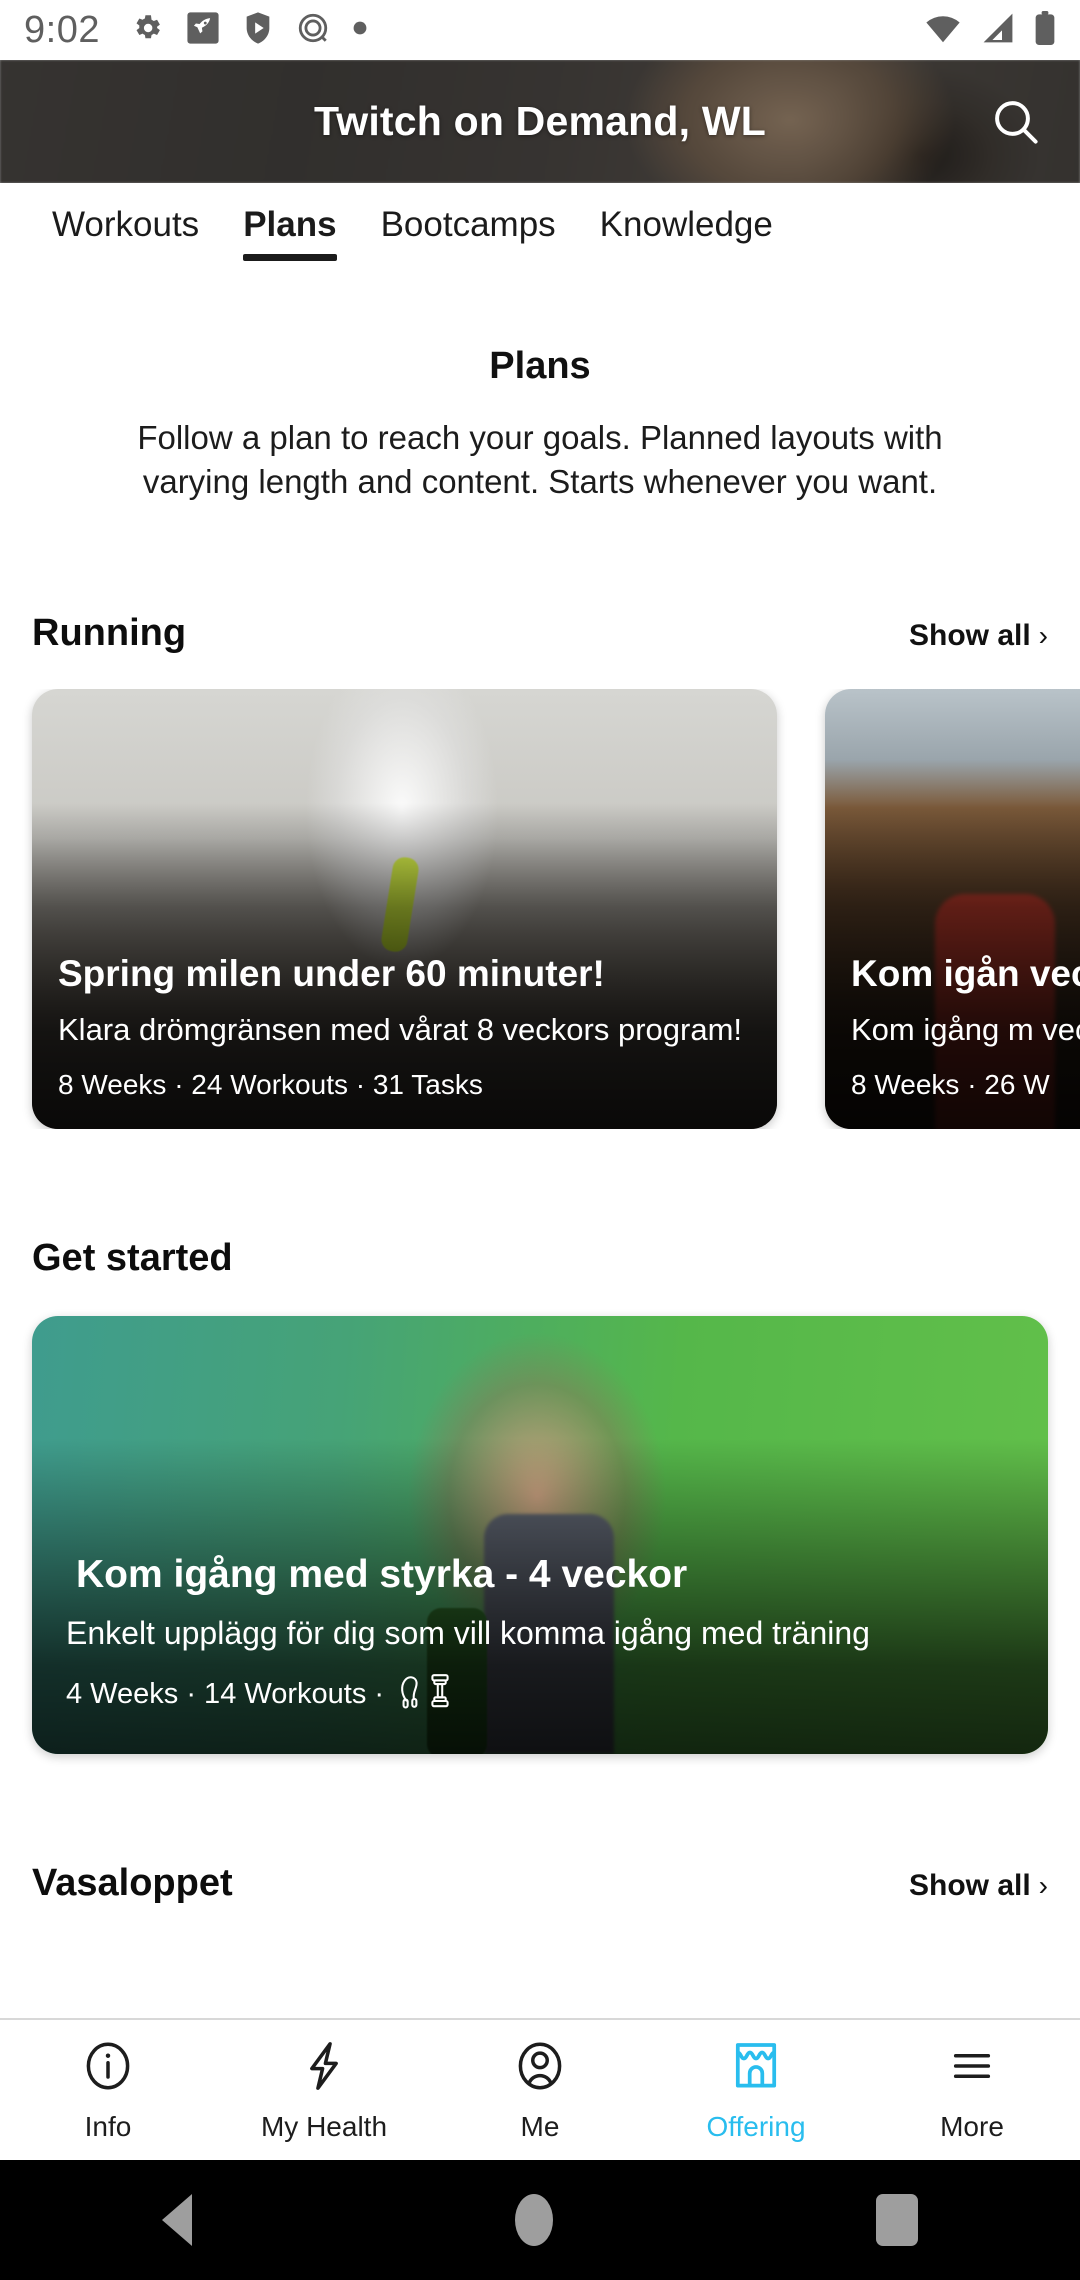  Describe the element at coordinates (360, 30) in the screenshot. I see `dot-icon` at that location.